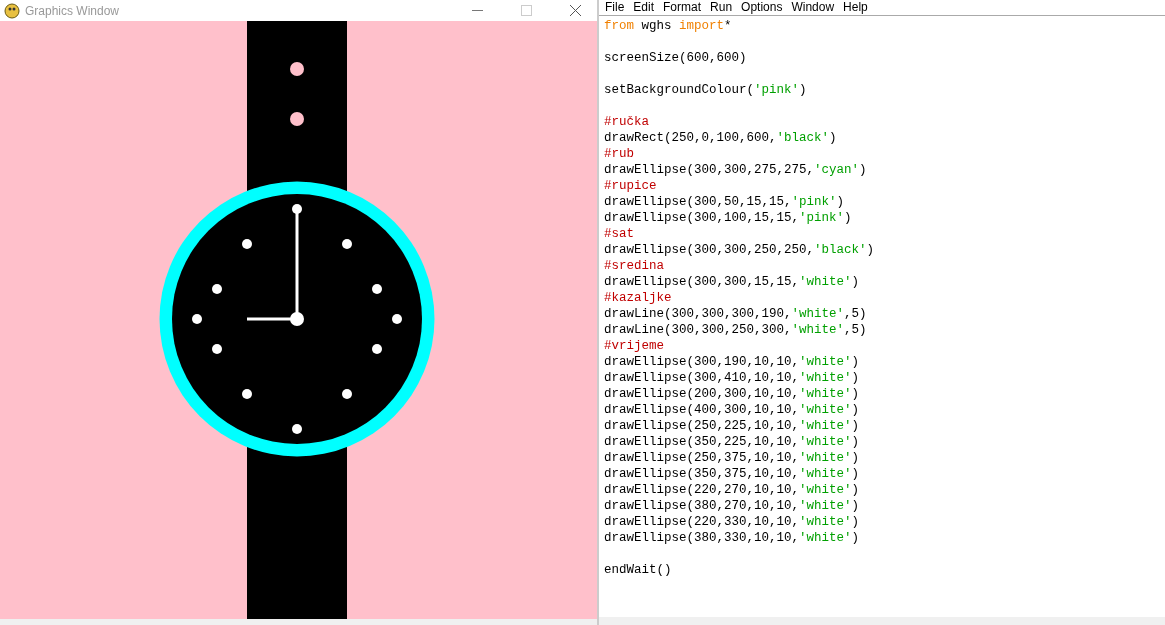 The width and height of the screenshot is (1165, 625). I want to click on code-line: drawLine(300,300,300,190,'white',5), so click(736, 314).